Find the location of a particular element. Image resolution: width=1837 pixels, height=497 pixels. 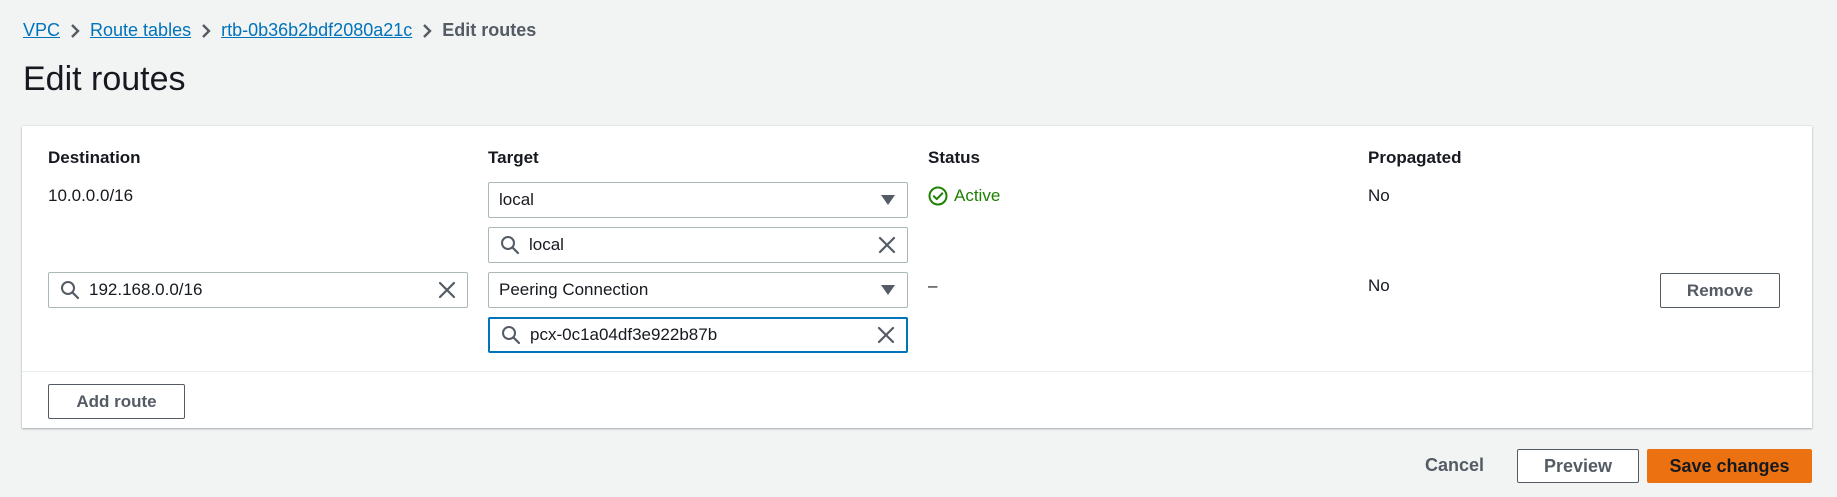

breadcrumb-route-table-id-link: rtb-0b36b2bdf2080a21c is located at coordinates (316, 30).